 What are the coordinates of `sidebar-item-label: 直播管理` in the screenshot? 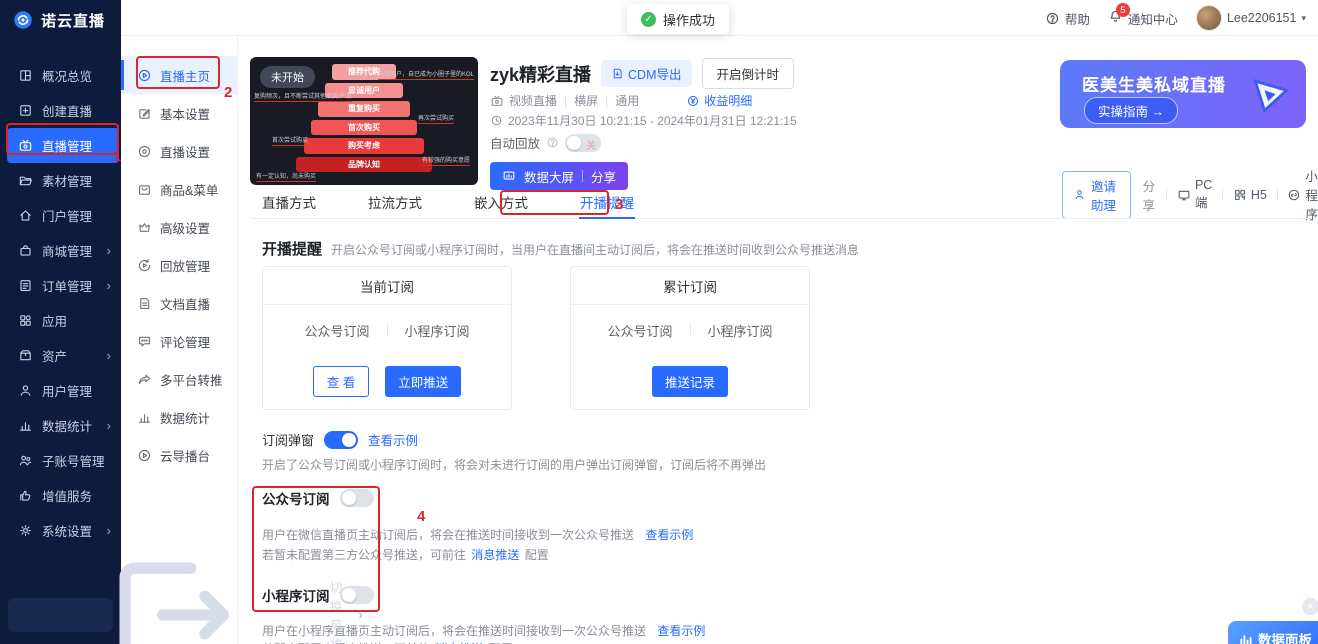 It's located at (67, 147).